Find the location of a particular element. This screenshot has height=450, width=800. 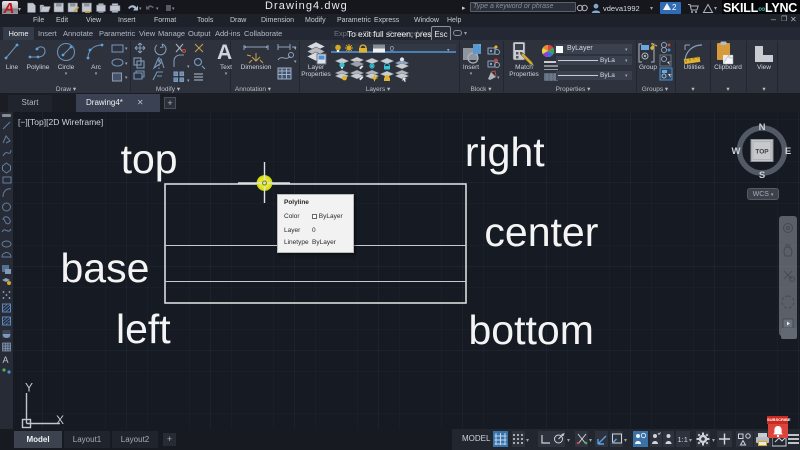

svg-text: 1:1 is located at coordinates (683, 439).